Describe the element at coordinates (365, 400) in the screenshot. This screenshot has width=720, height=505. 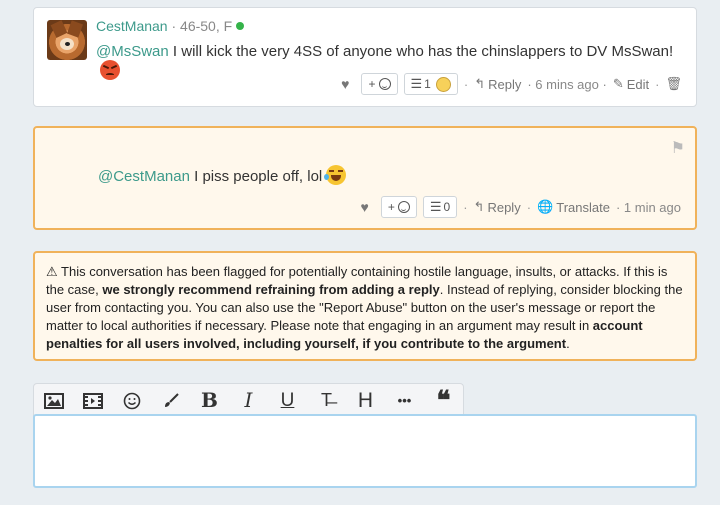
I see `heading-button: H` at that location.